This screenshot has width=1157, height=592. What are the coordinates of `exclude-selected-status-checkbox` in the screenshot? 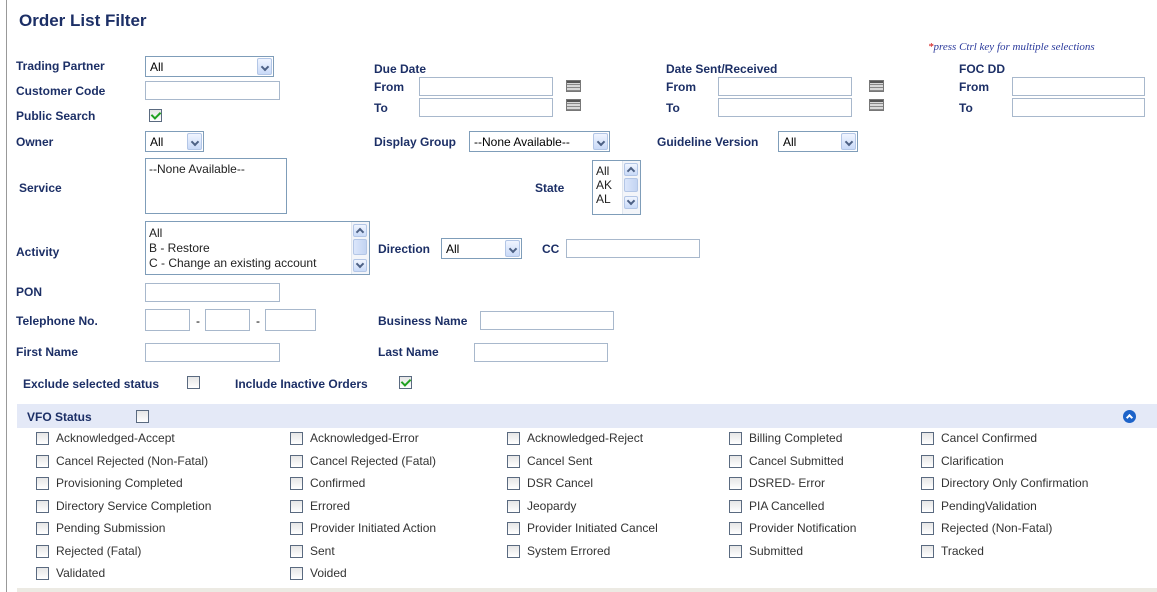 It's located at (193, 382).